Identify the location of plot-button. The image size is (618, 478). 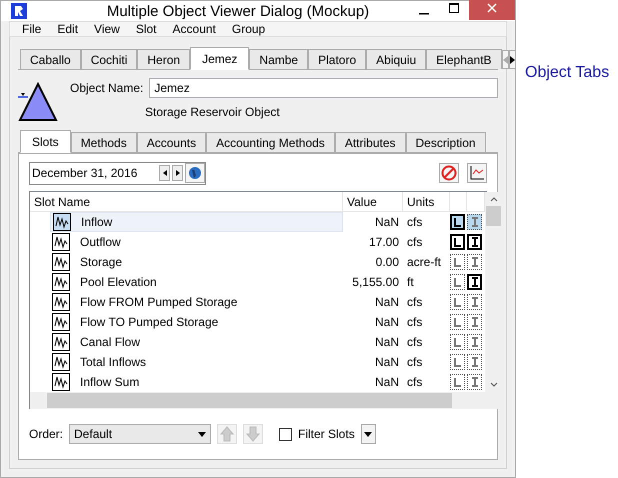
(477, 173).